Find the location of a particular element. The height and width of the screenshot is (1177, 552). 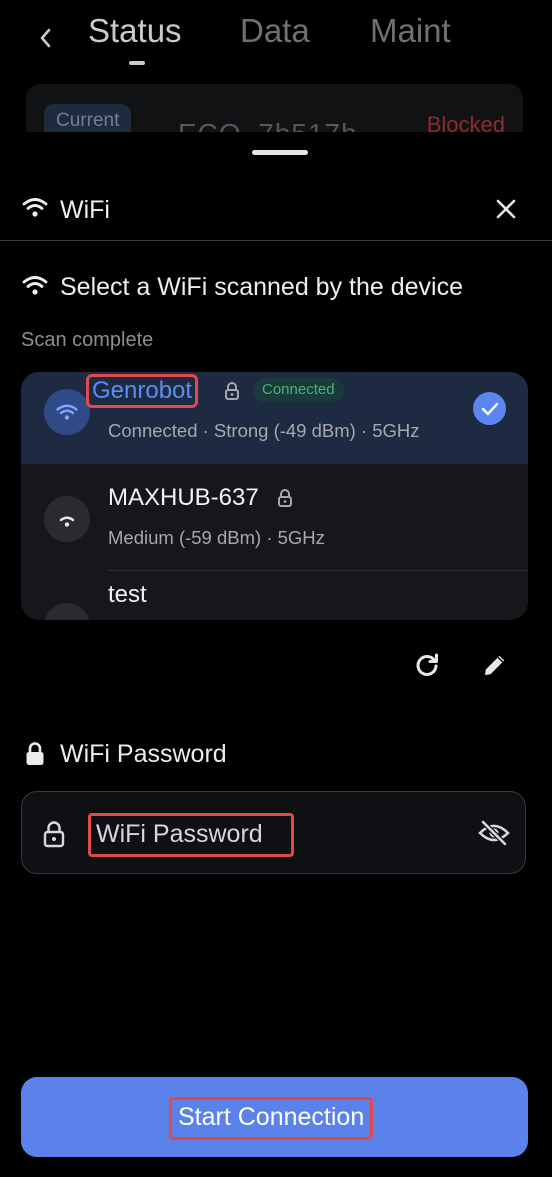

select-wifi-prompt: Select a WiFi scanned by the device is located at coordinates (282, 287).